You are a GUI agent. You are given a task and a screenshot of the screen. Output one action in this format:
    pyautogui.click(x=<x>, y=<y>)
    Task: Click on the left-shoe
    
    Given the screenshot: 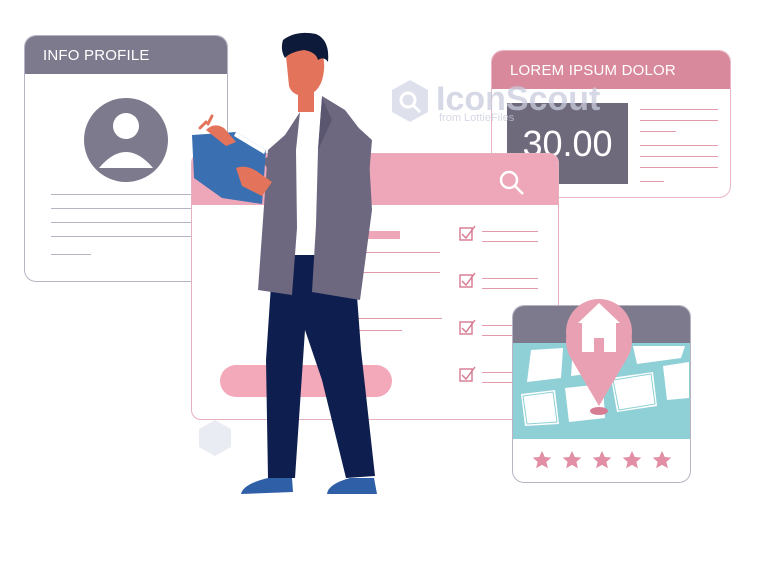 What is the action you would take?
    pyautogui.click(x=267, y=486)
    